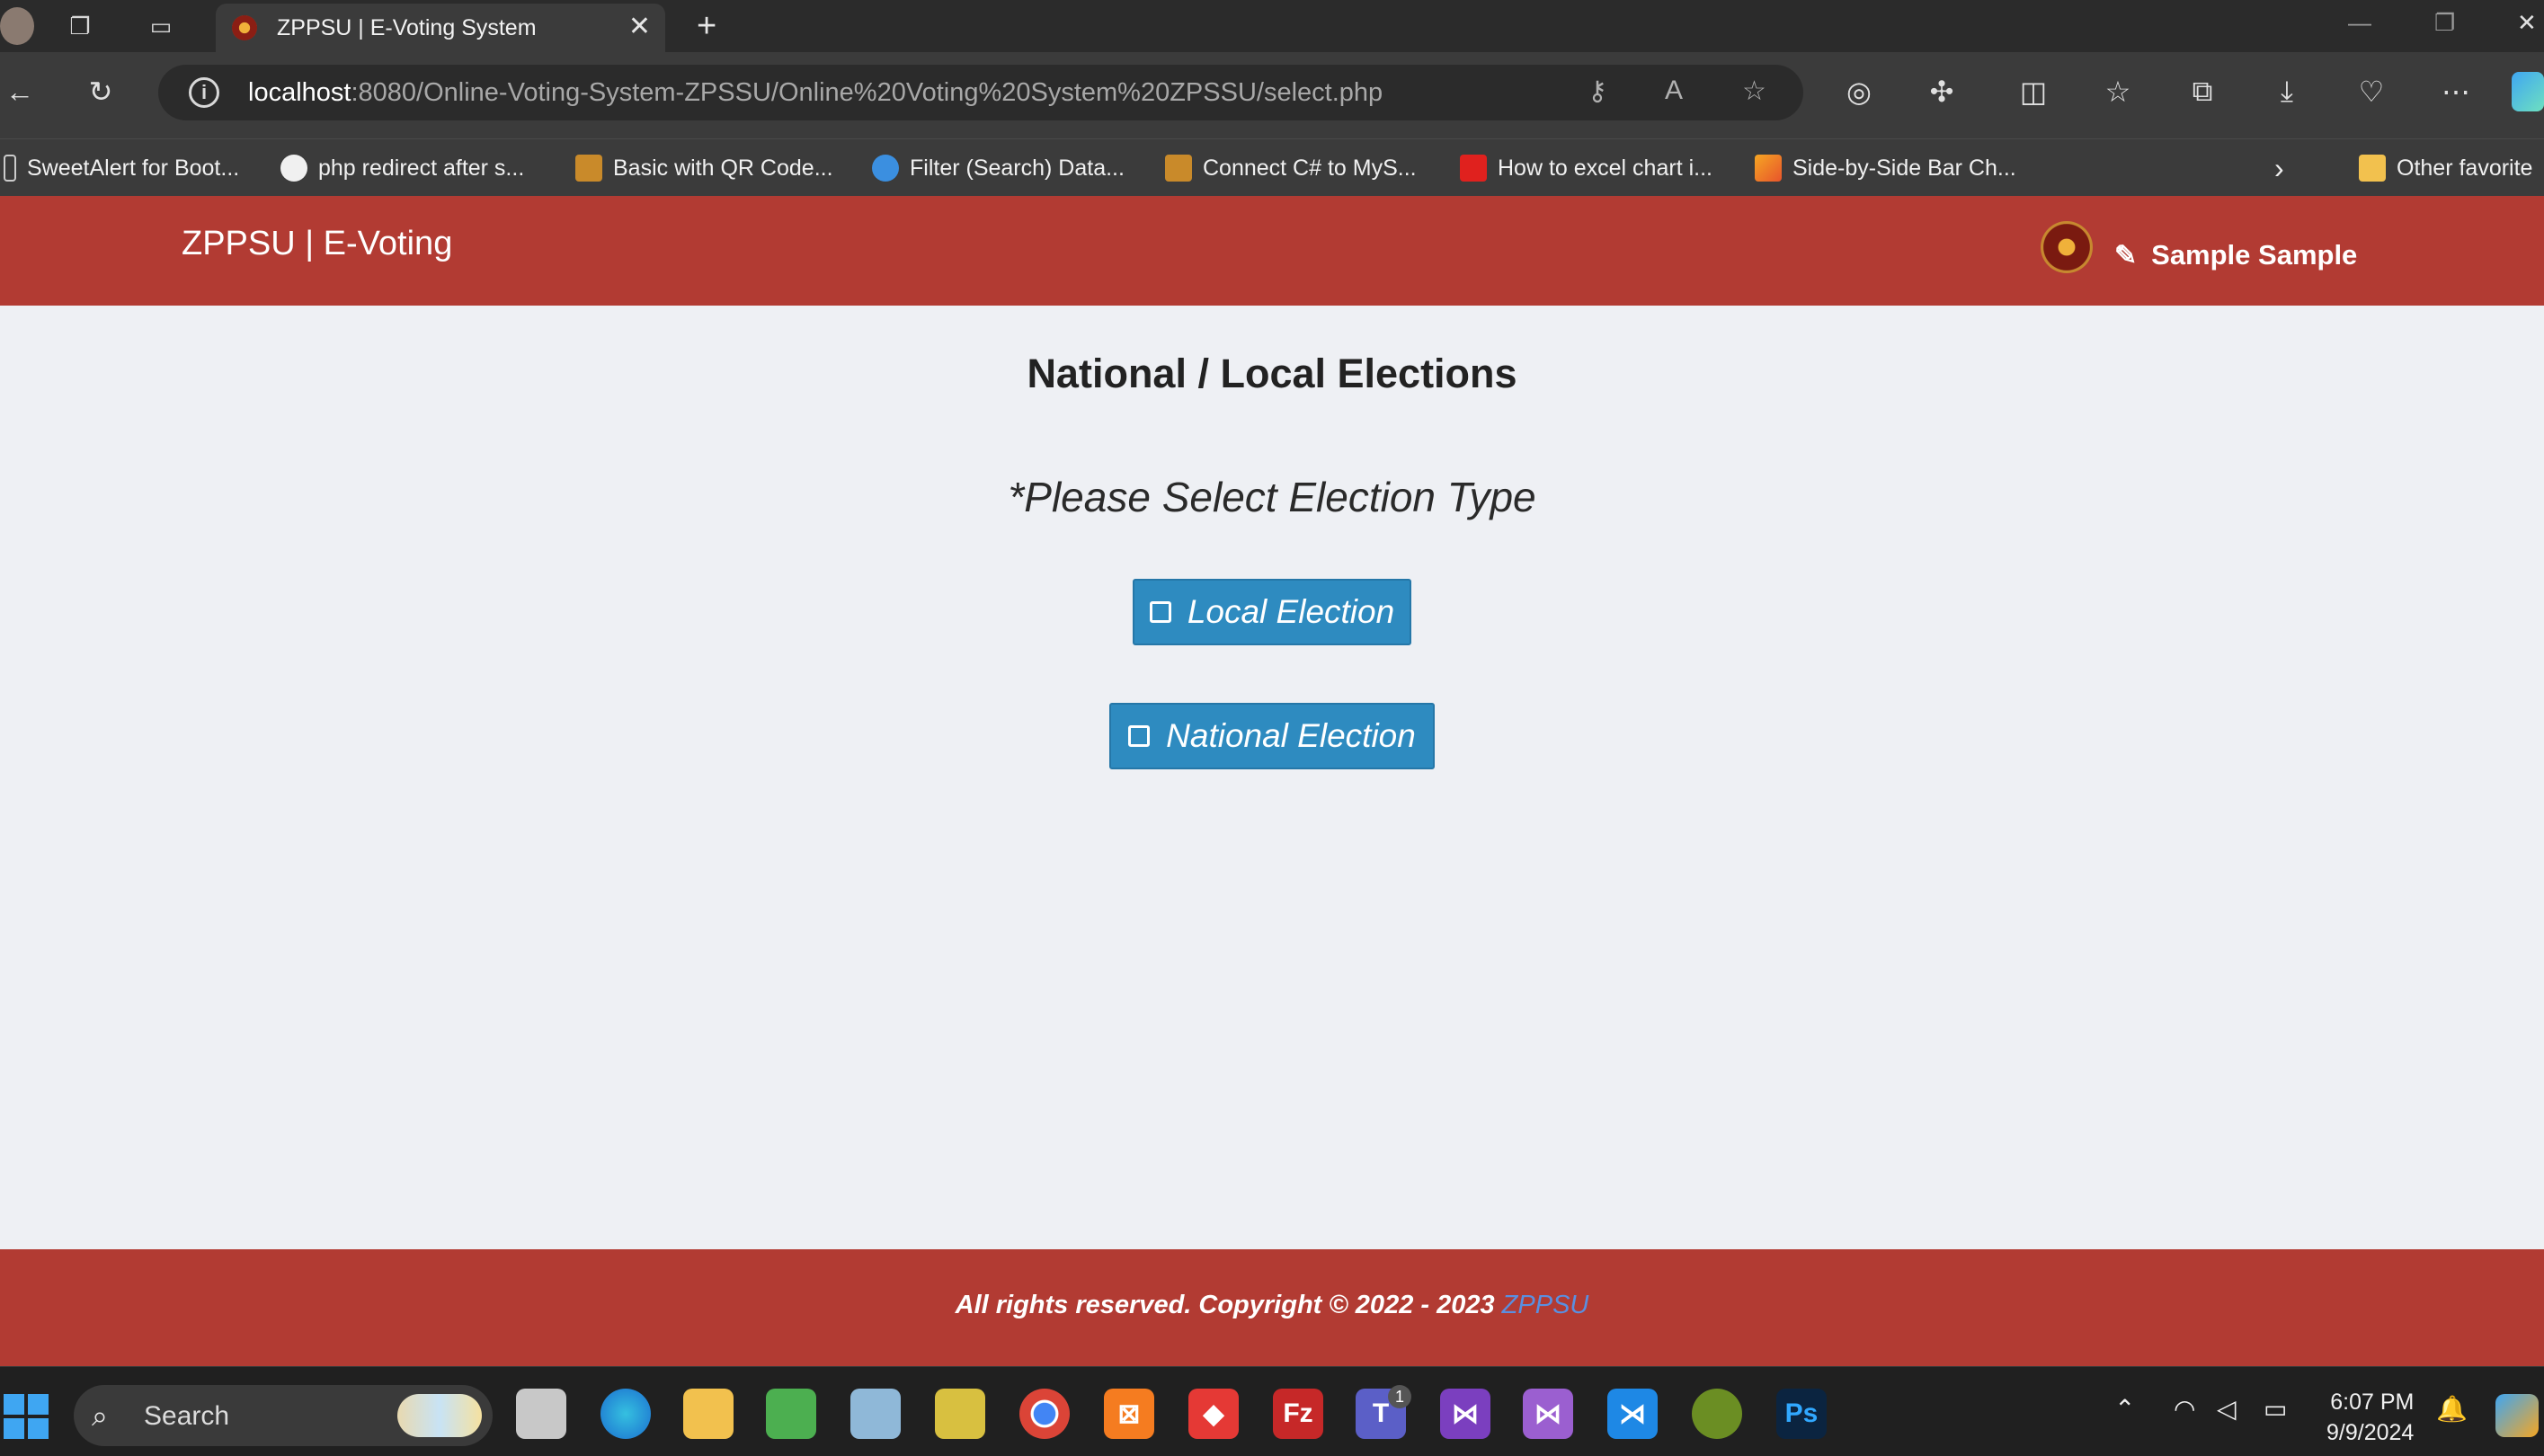 The image size is (2544, 1456). I want to click on page-title: National / Local Elections, so click(1272, 373).